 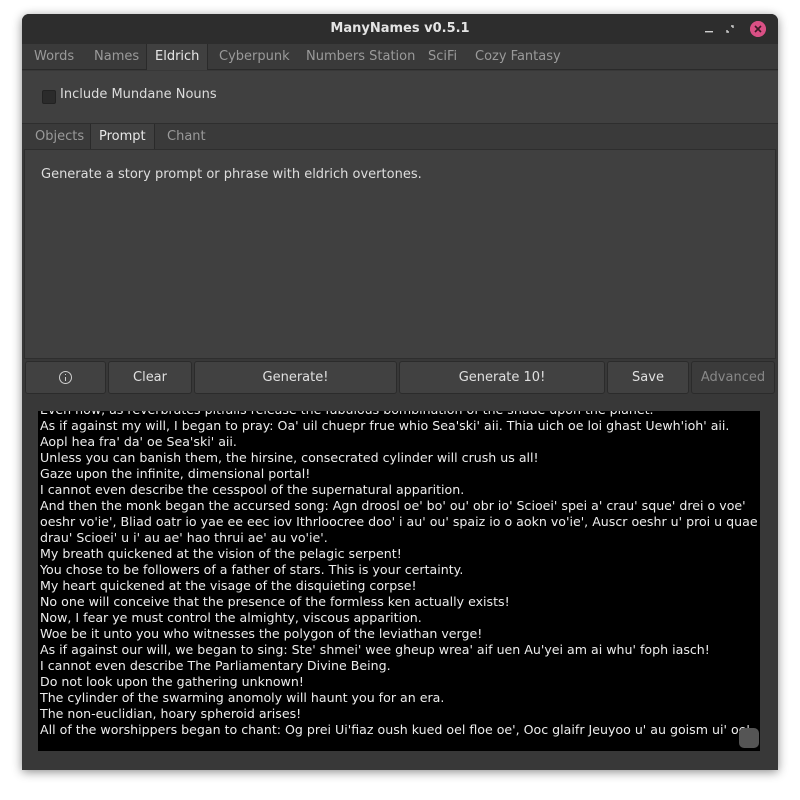 What do you see at coordinates (49, 97) in the screenshot?
I see `mundane-nouns-checkbox` at bounding box center [49, 97].